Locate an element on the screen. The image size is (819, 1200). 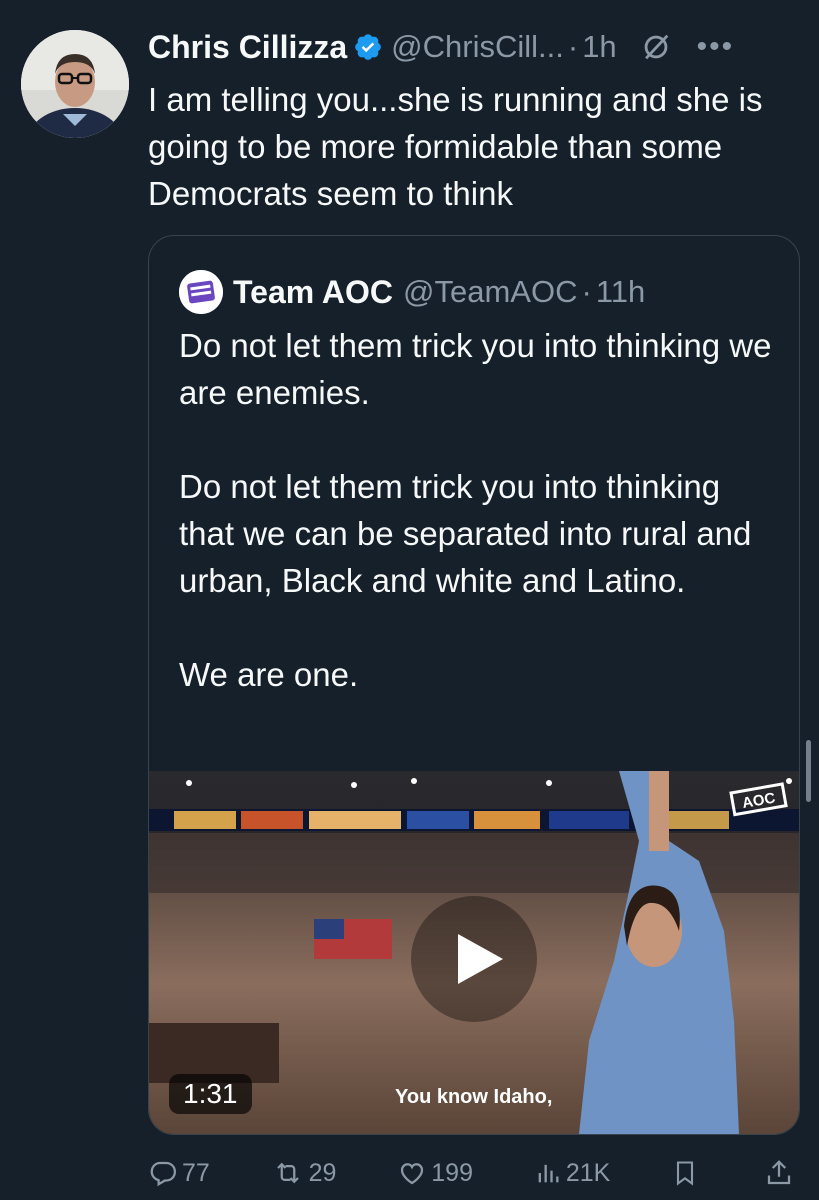
avatar-photo is located at coordinates (75, 84).